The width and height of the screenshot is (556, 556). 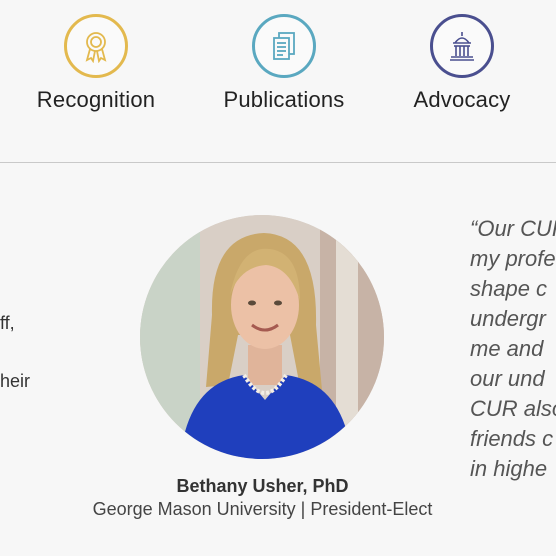 What do you see at coordinates (284, 46) in the screenshot?
I see `documents-icon` at bounding box center [284, 46].